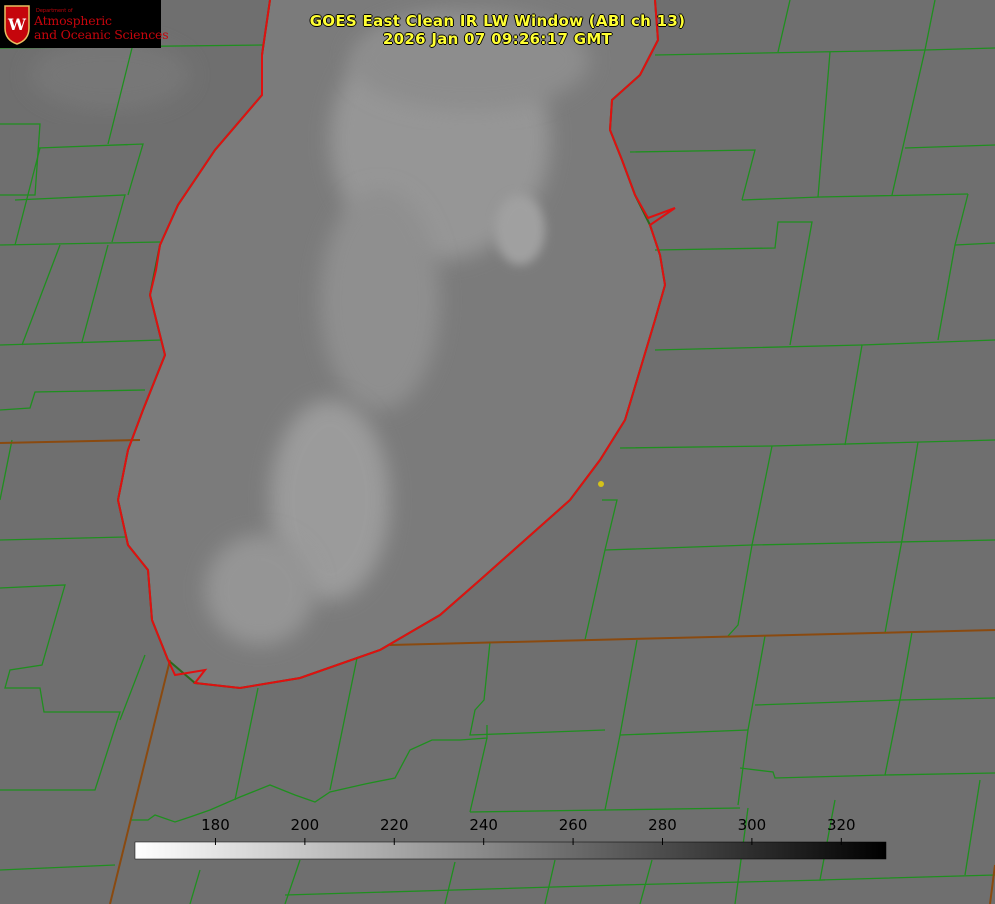 The image size is (995, 904). I want to click on location-marker, so click(601, 484).